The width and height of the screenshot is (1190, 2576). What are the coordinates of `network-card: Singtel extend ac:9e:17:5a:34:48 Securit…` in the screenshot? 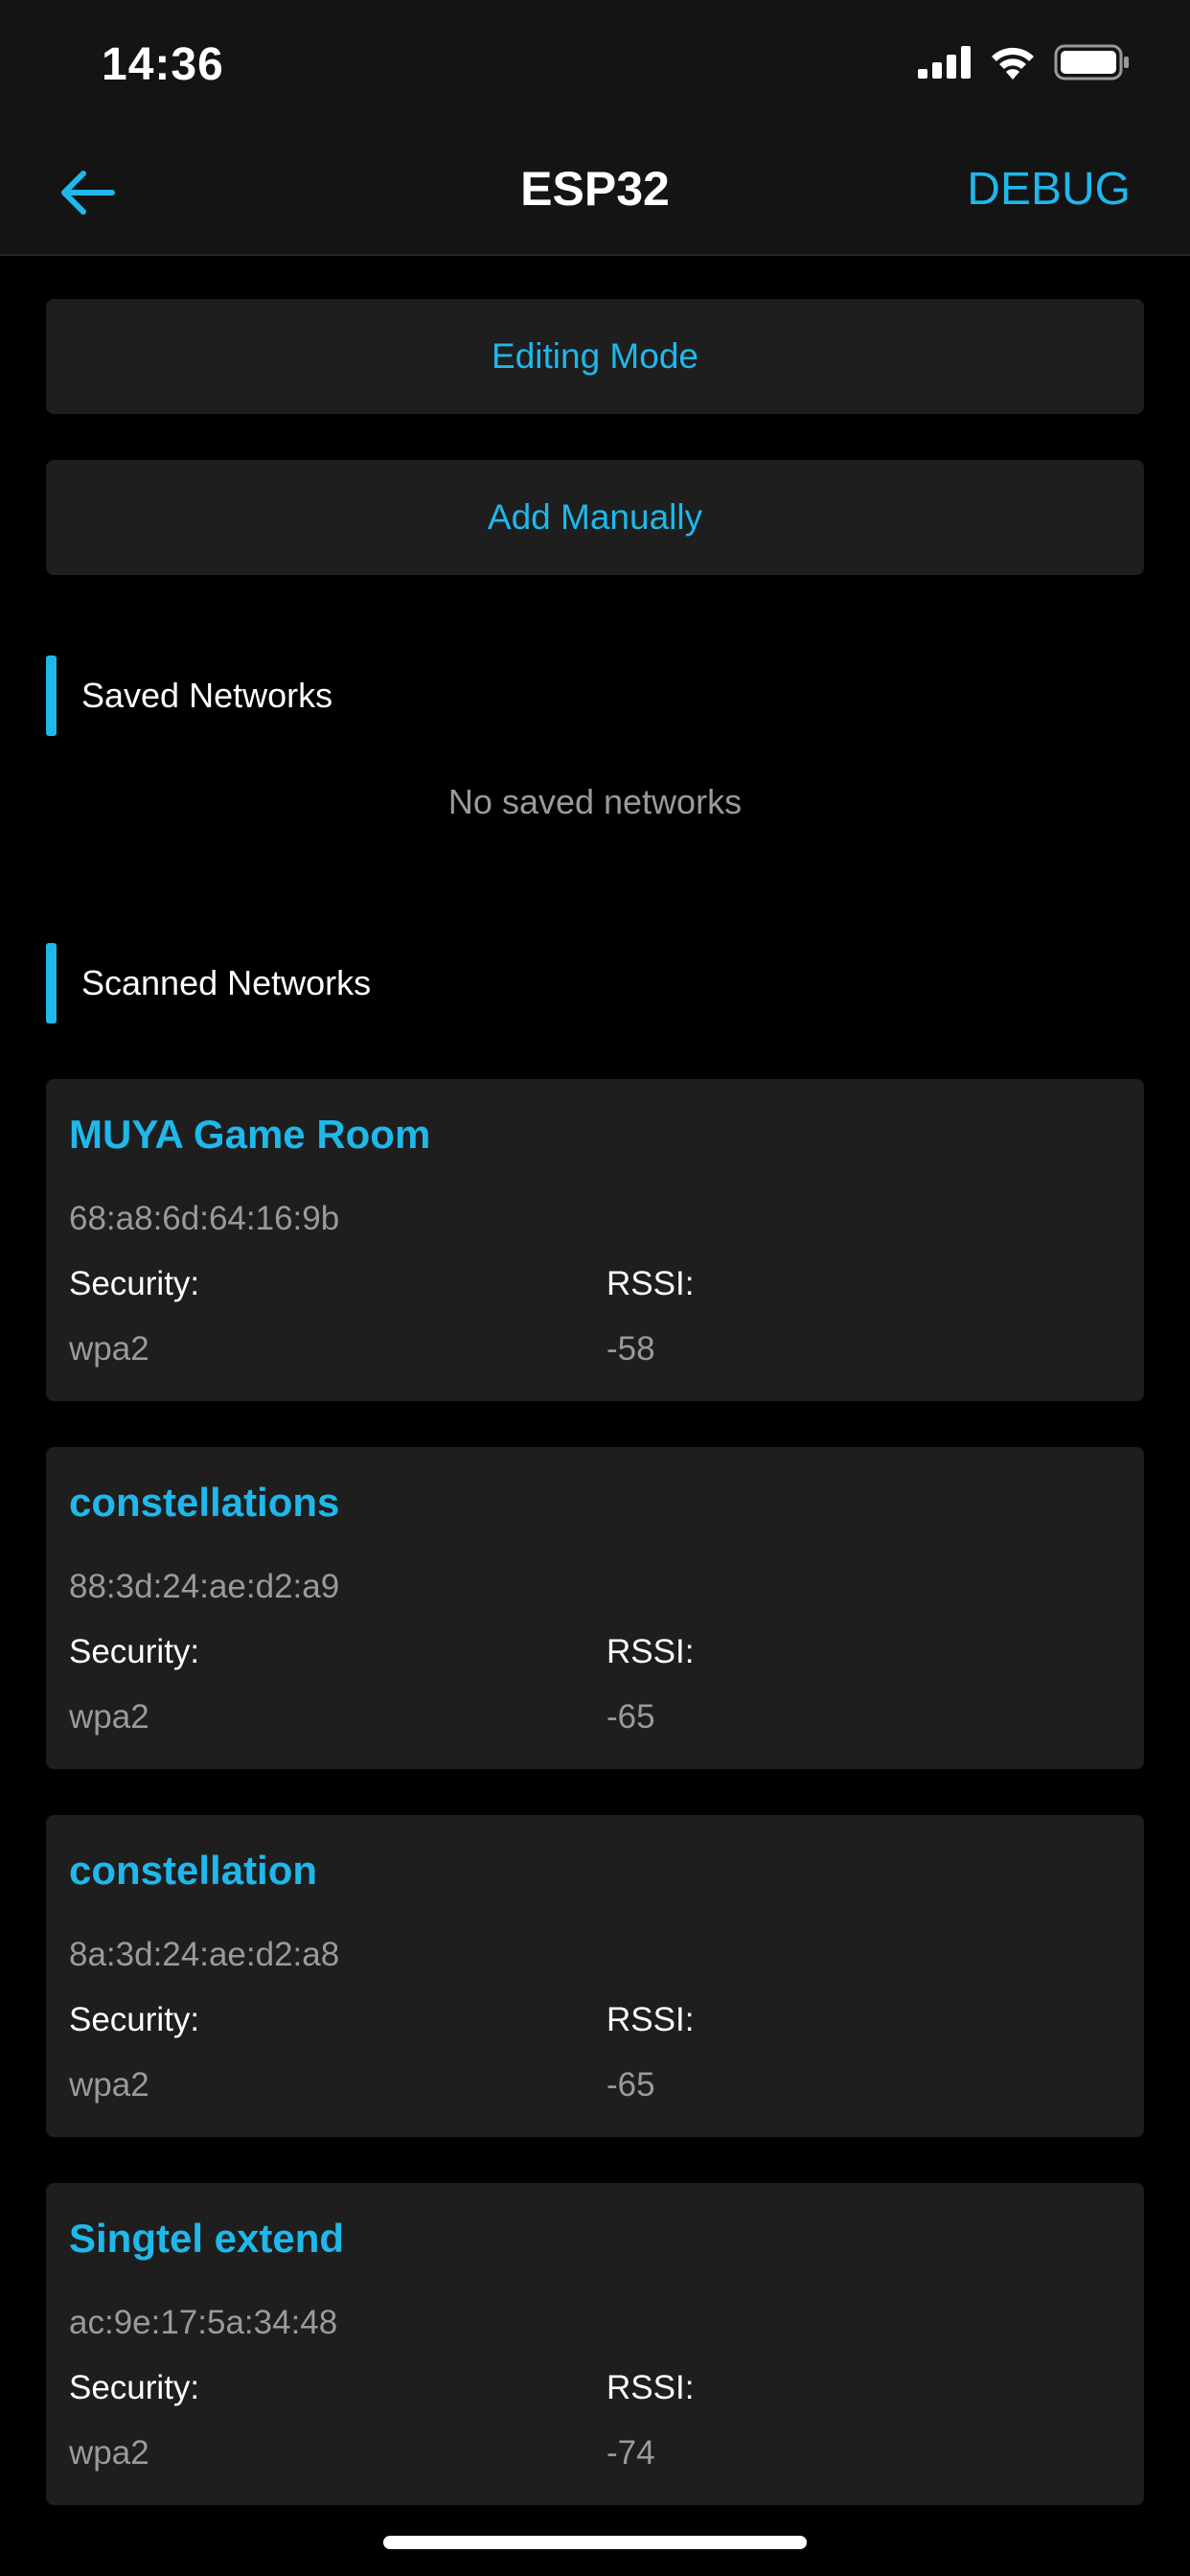 It's located at (595, 2344).